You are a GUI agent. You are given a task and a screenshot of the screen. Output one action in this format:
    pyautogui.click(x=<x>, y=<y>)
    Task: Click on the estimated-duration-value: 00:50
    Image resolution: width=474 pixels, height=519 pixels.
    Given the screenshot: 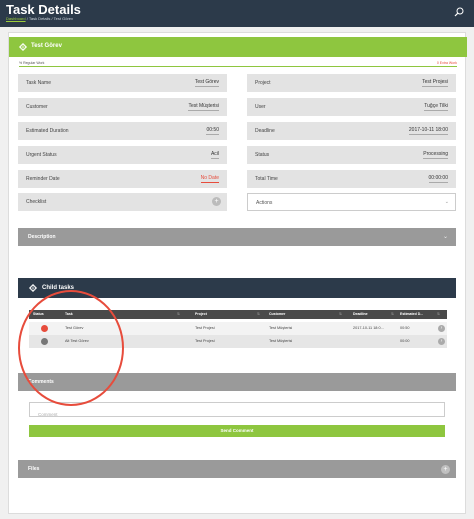 What is the action you would take?
    pyautogui.click(x=212, y=131)
    